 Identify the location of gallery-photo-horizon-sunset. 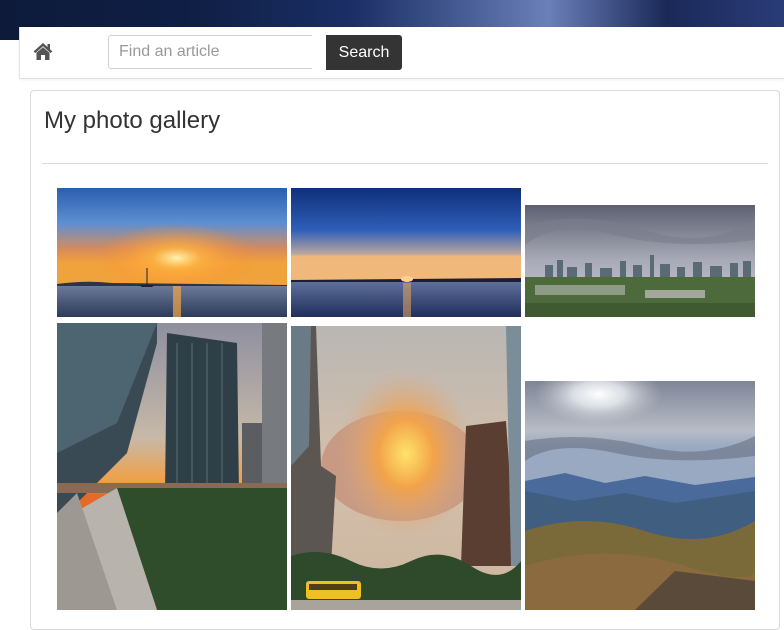
(406, 252).